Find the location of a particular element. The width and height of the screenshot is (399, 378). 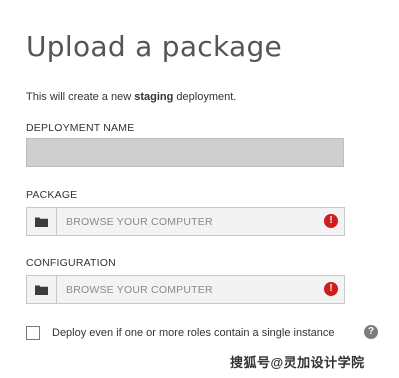

watermark: 搜狐号@灵加设计学院 is located at coordinates (297, 362).